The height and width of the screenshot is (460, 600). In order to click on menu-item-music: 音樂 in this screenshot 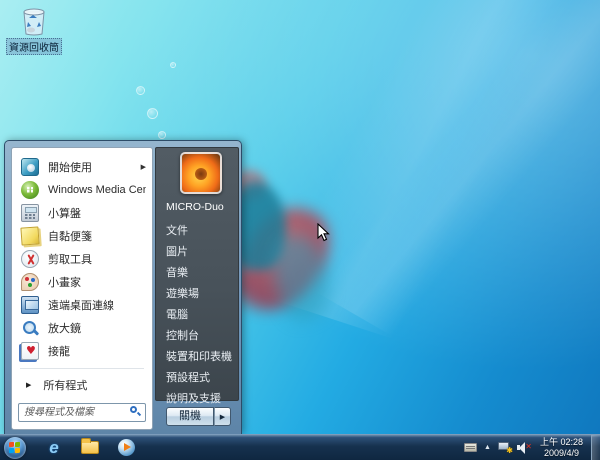, I will do `click(200, 273)`.